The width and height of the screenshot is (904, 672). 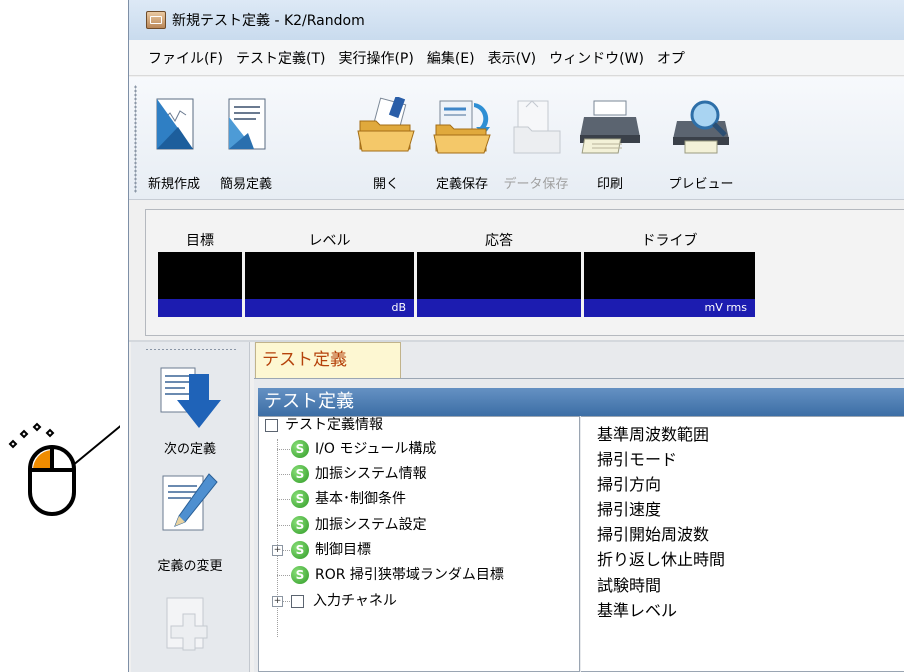 What do you see at coordinates (512, 58) in the screenshot?
I see `menu-view: 表示(V)` at bounding box center [512, 58].